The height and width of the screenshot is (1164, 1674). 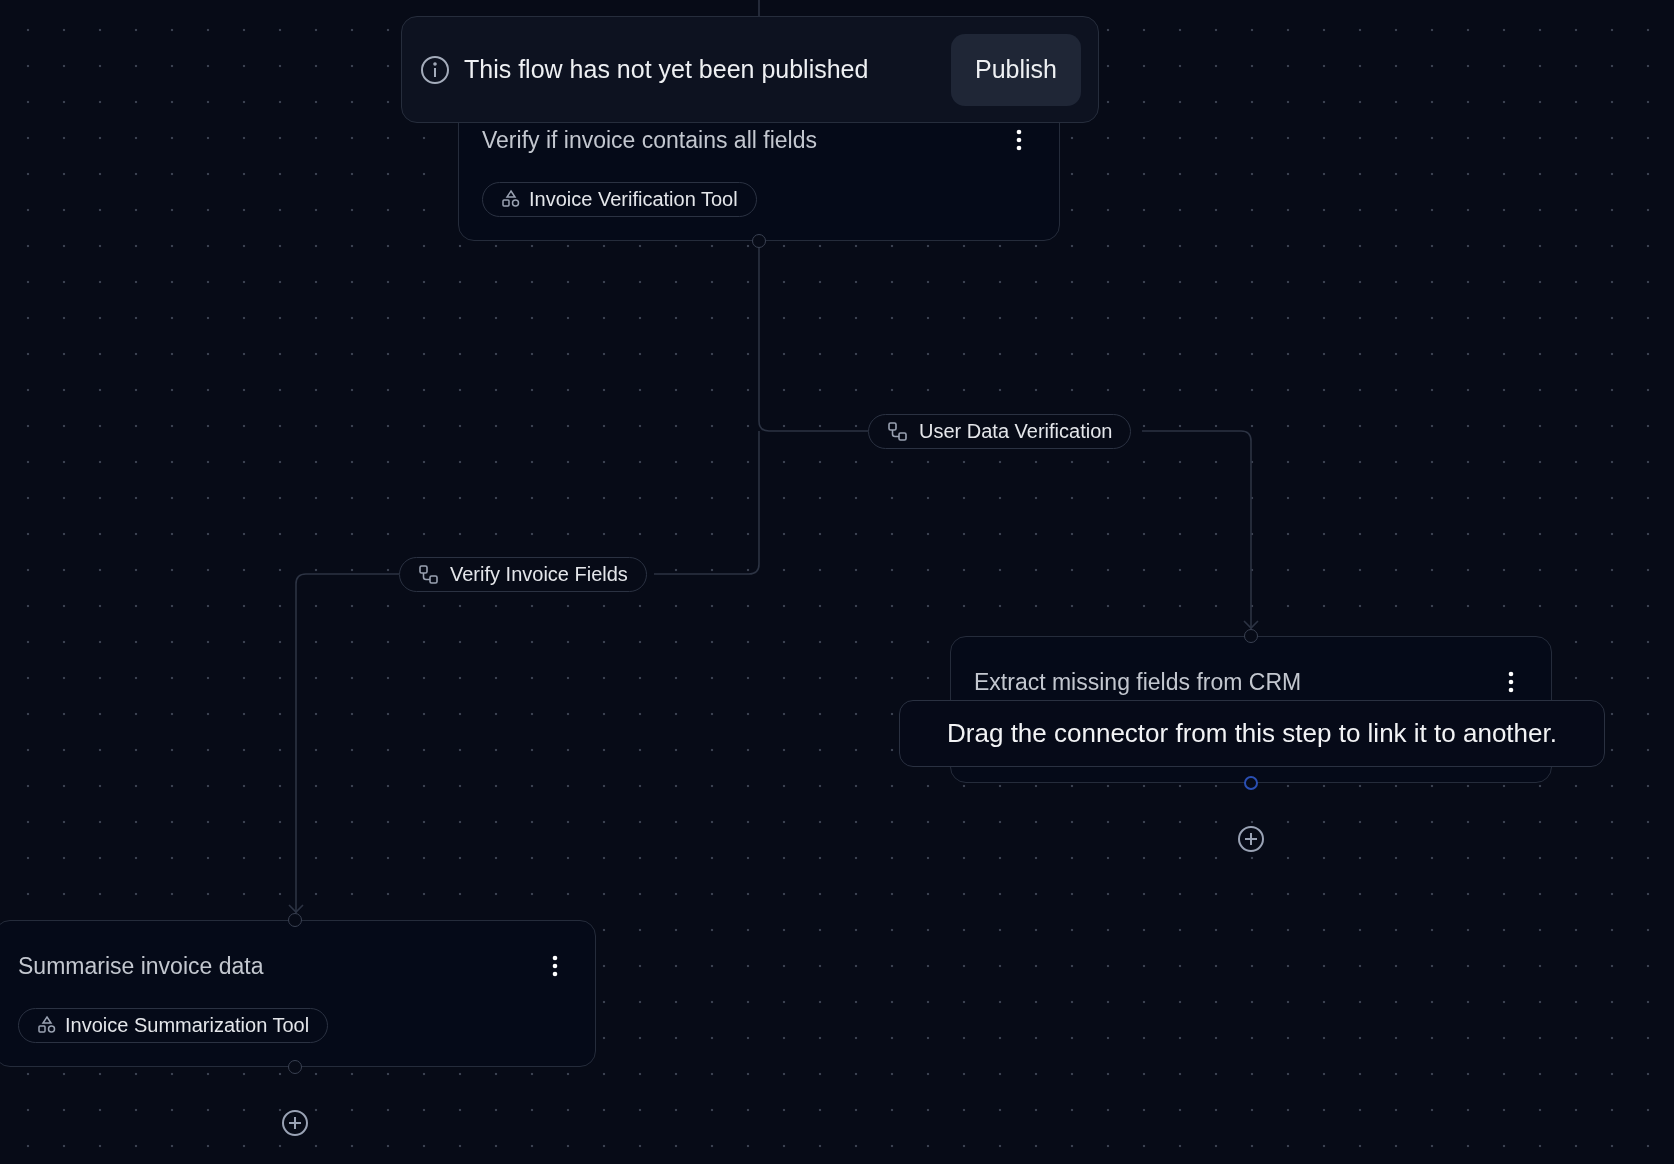 What do you see at coordinates (1138, 682) in the screenshot?
I see `step-title: Extract missing fields from CRM` at bounding box center [1138, 682].